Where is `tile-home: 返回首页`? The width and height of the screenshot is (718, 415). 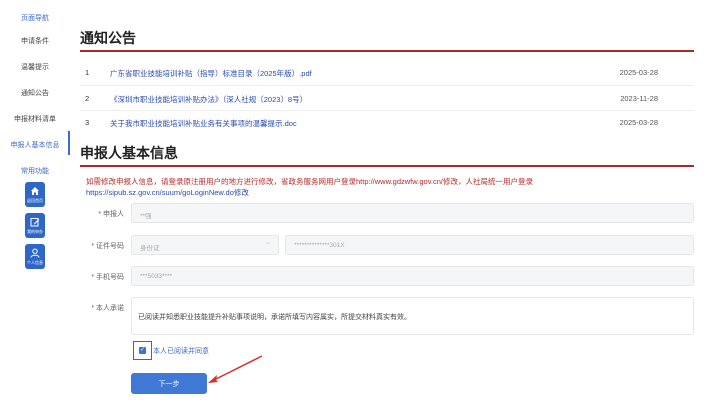
tile-home: 返回首页 is located at coordinates (35, 194).